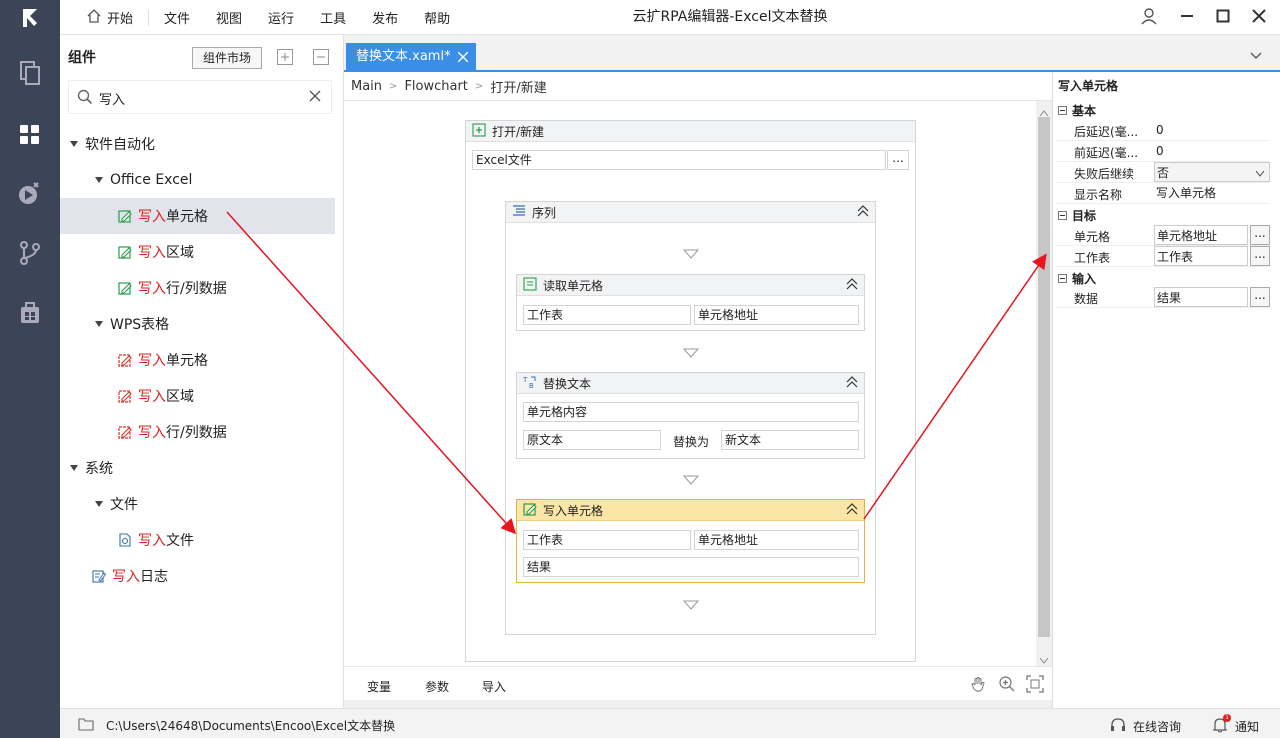 The image size is (1280, 738). What do you see at coordinates (227, 58) in the screenshot?
I see `component-market-button: 组件市场` at bounding box center [227, 58].